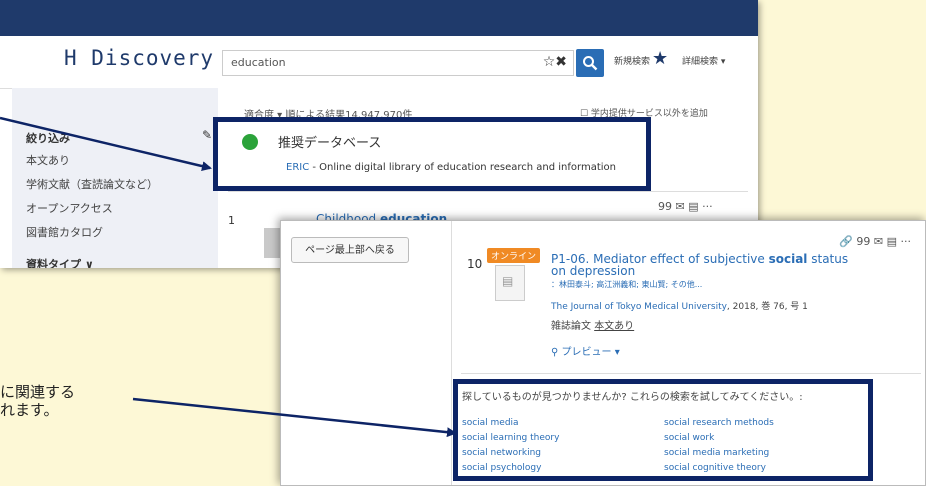 This screenshot has width=926, height=486. I want to click on document-glyph-icon: ▤, so click(508, 281).